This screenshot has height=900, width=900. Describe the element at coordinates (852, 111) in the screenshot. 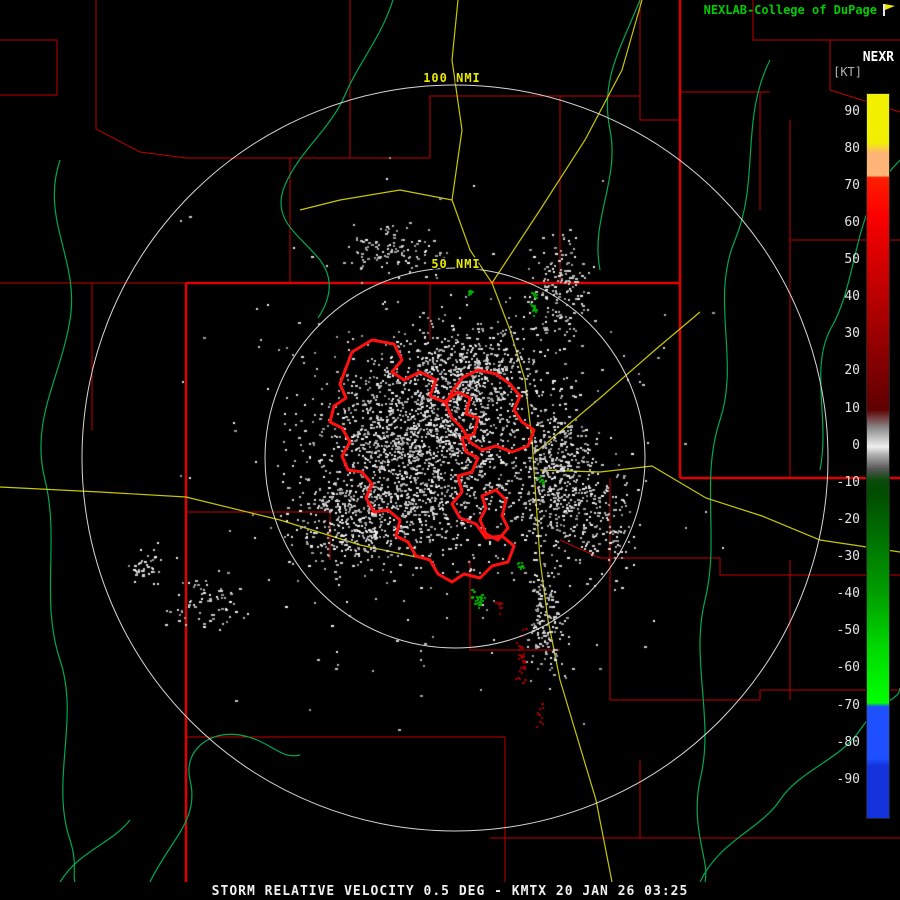

I see `colorbar-tick-90: 90` at that location.